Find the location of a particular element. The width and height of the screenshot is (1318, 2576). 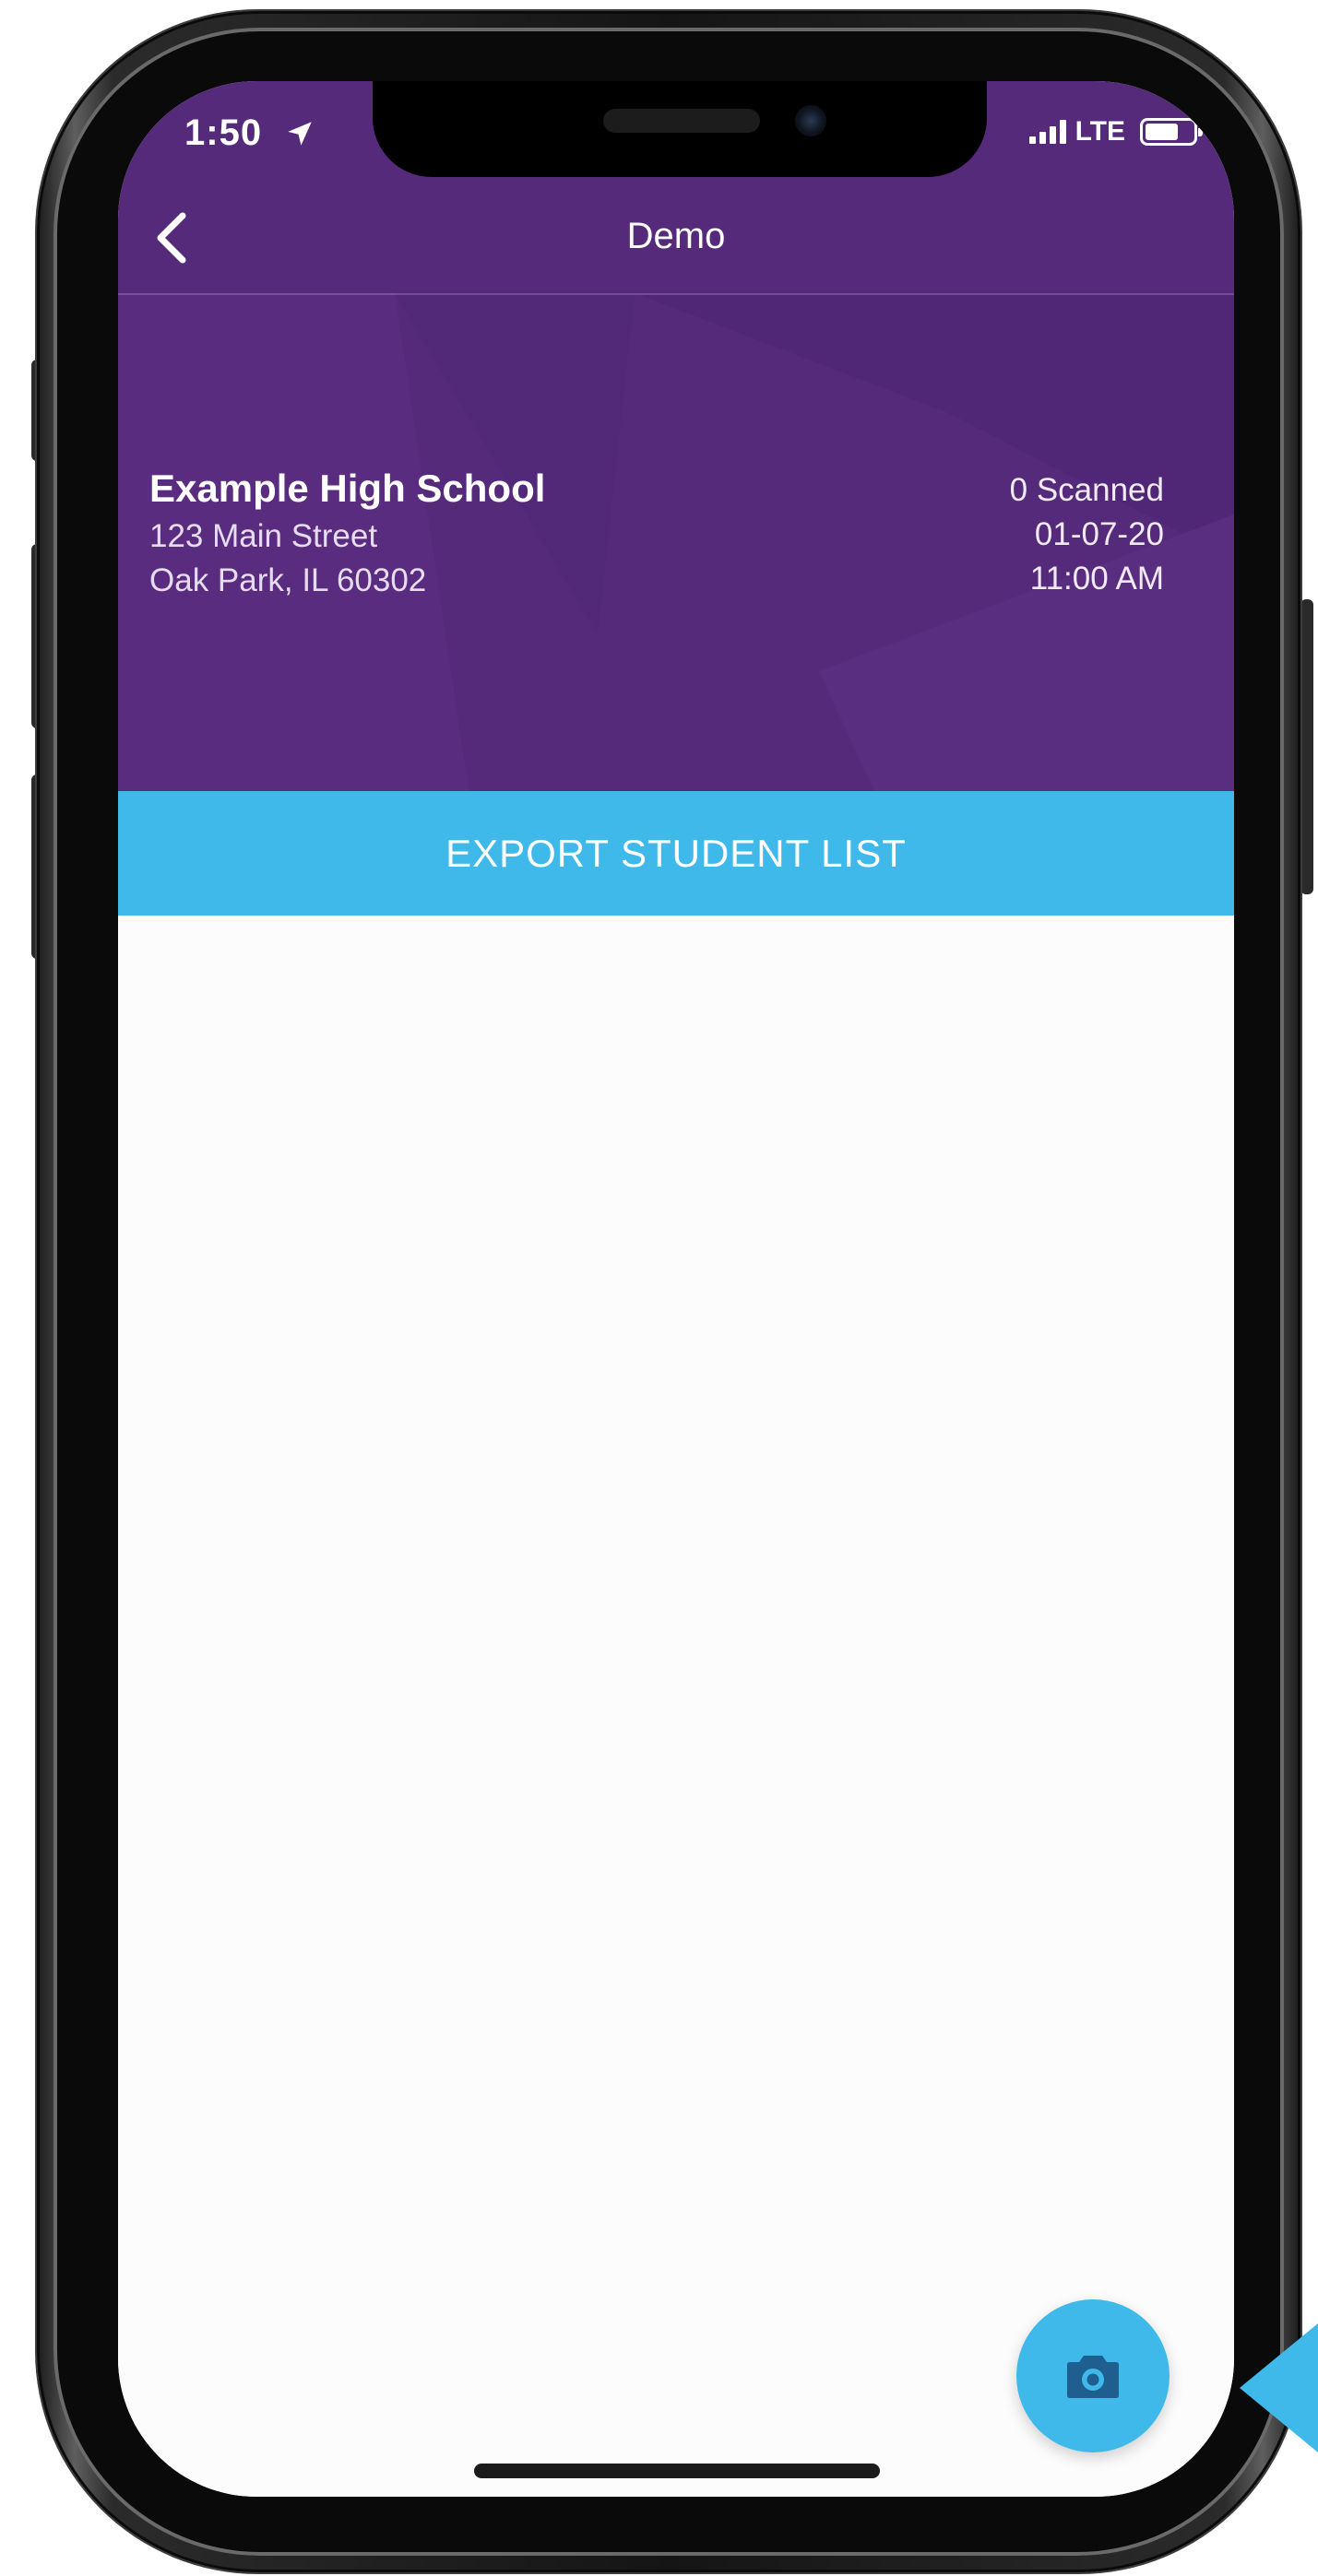

school-name: Example High School is located at coordinates (347, 488).